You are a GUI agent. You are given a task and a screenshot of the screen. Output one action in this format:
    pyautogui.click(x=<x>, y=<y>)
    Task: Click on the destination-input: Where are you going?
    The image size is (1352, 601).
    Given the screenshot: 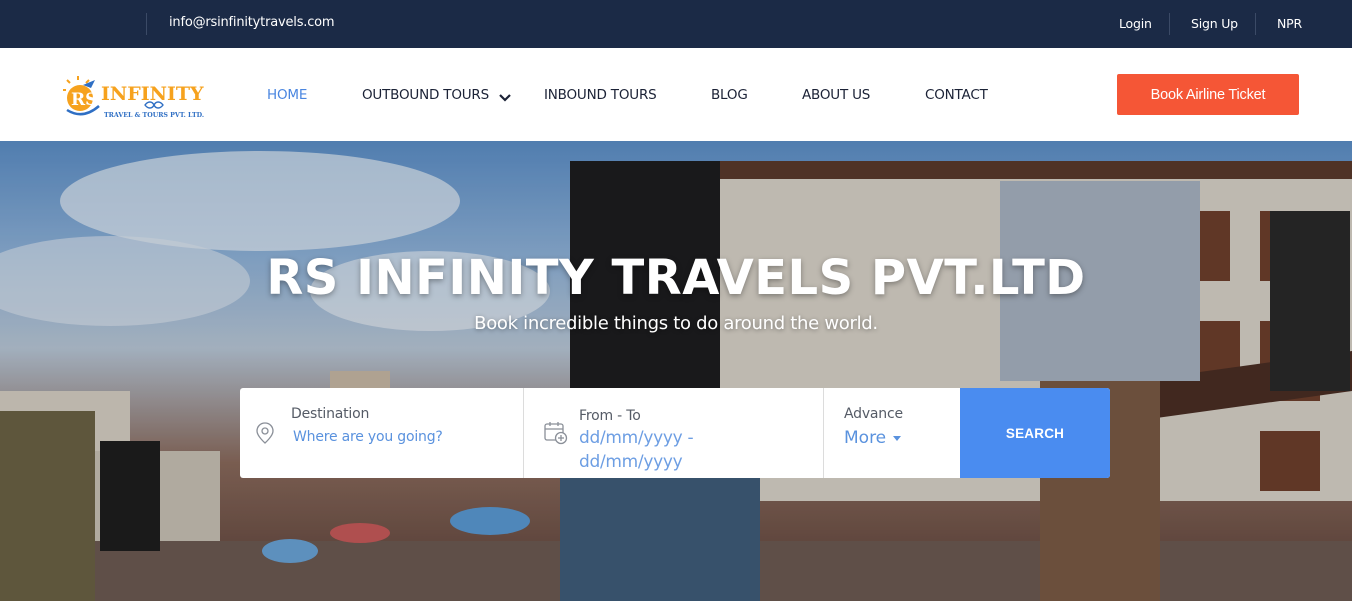 What is the action you would take?
    pyautogui.click(x=368, y=437)
    